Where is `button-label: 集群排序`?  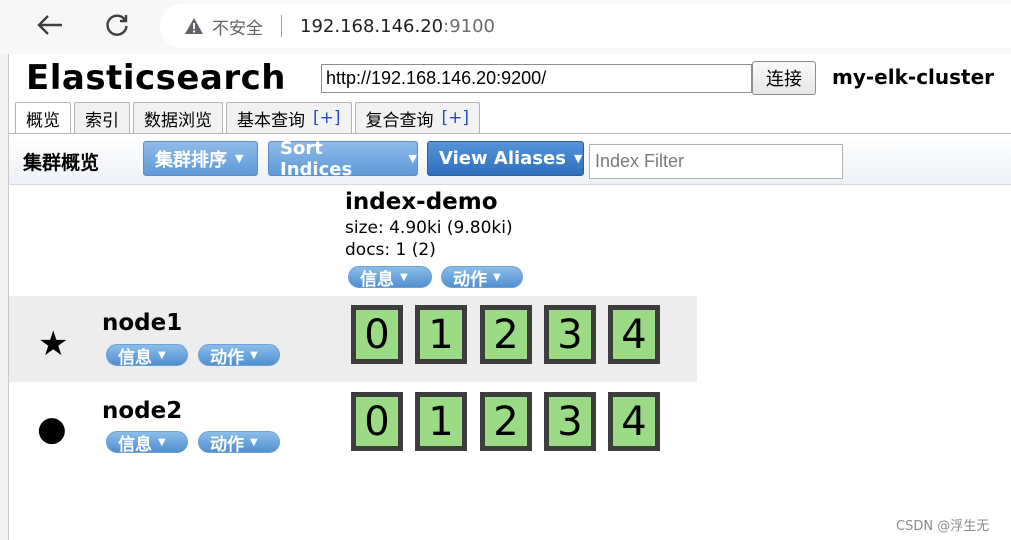 button-label: 集群排序 is located at coordinates (191, 160).